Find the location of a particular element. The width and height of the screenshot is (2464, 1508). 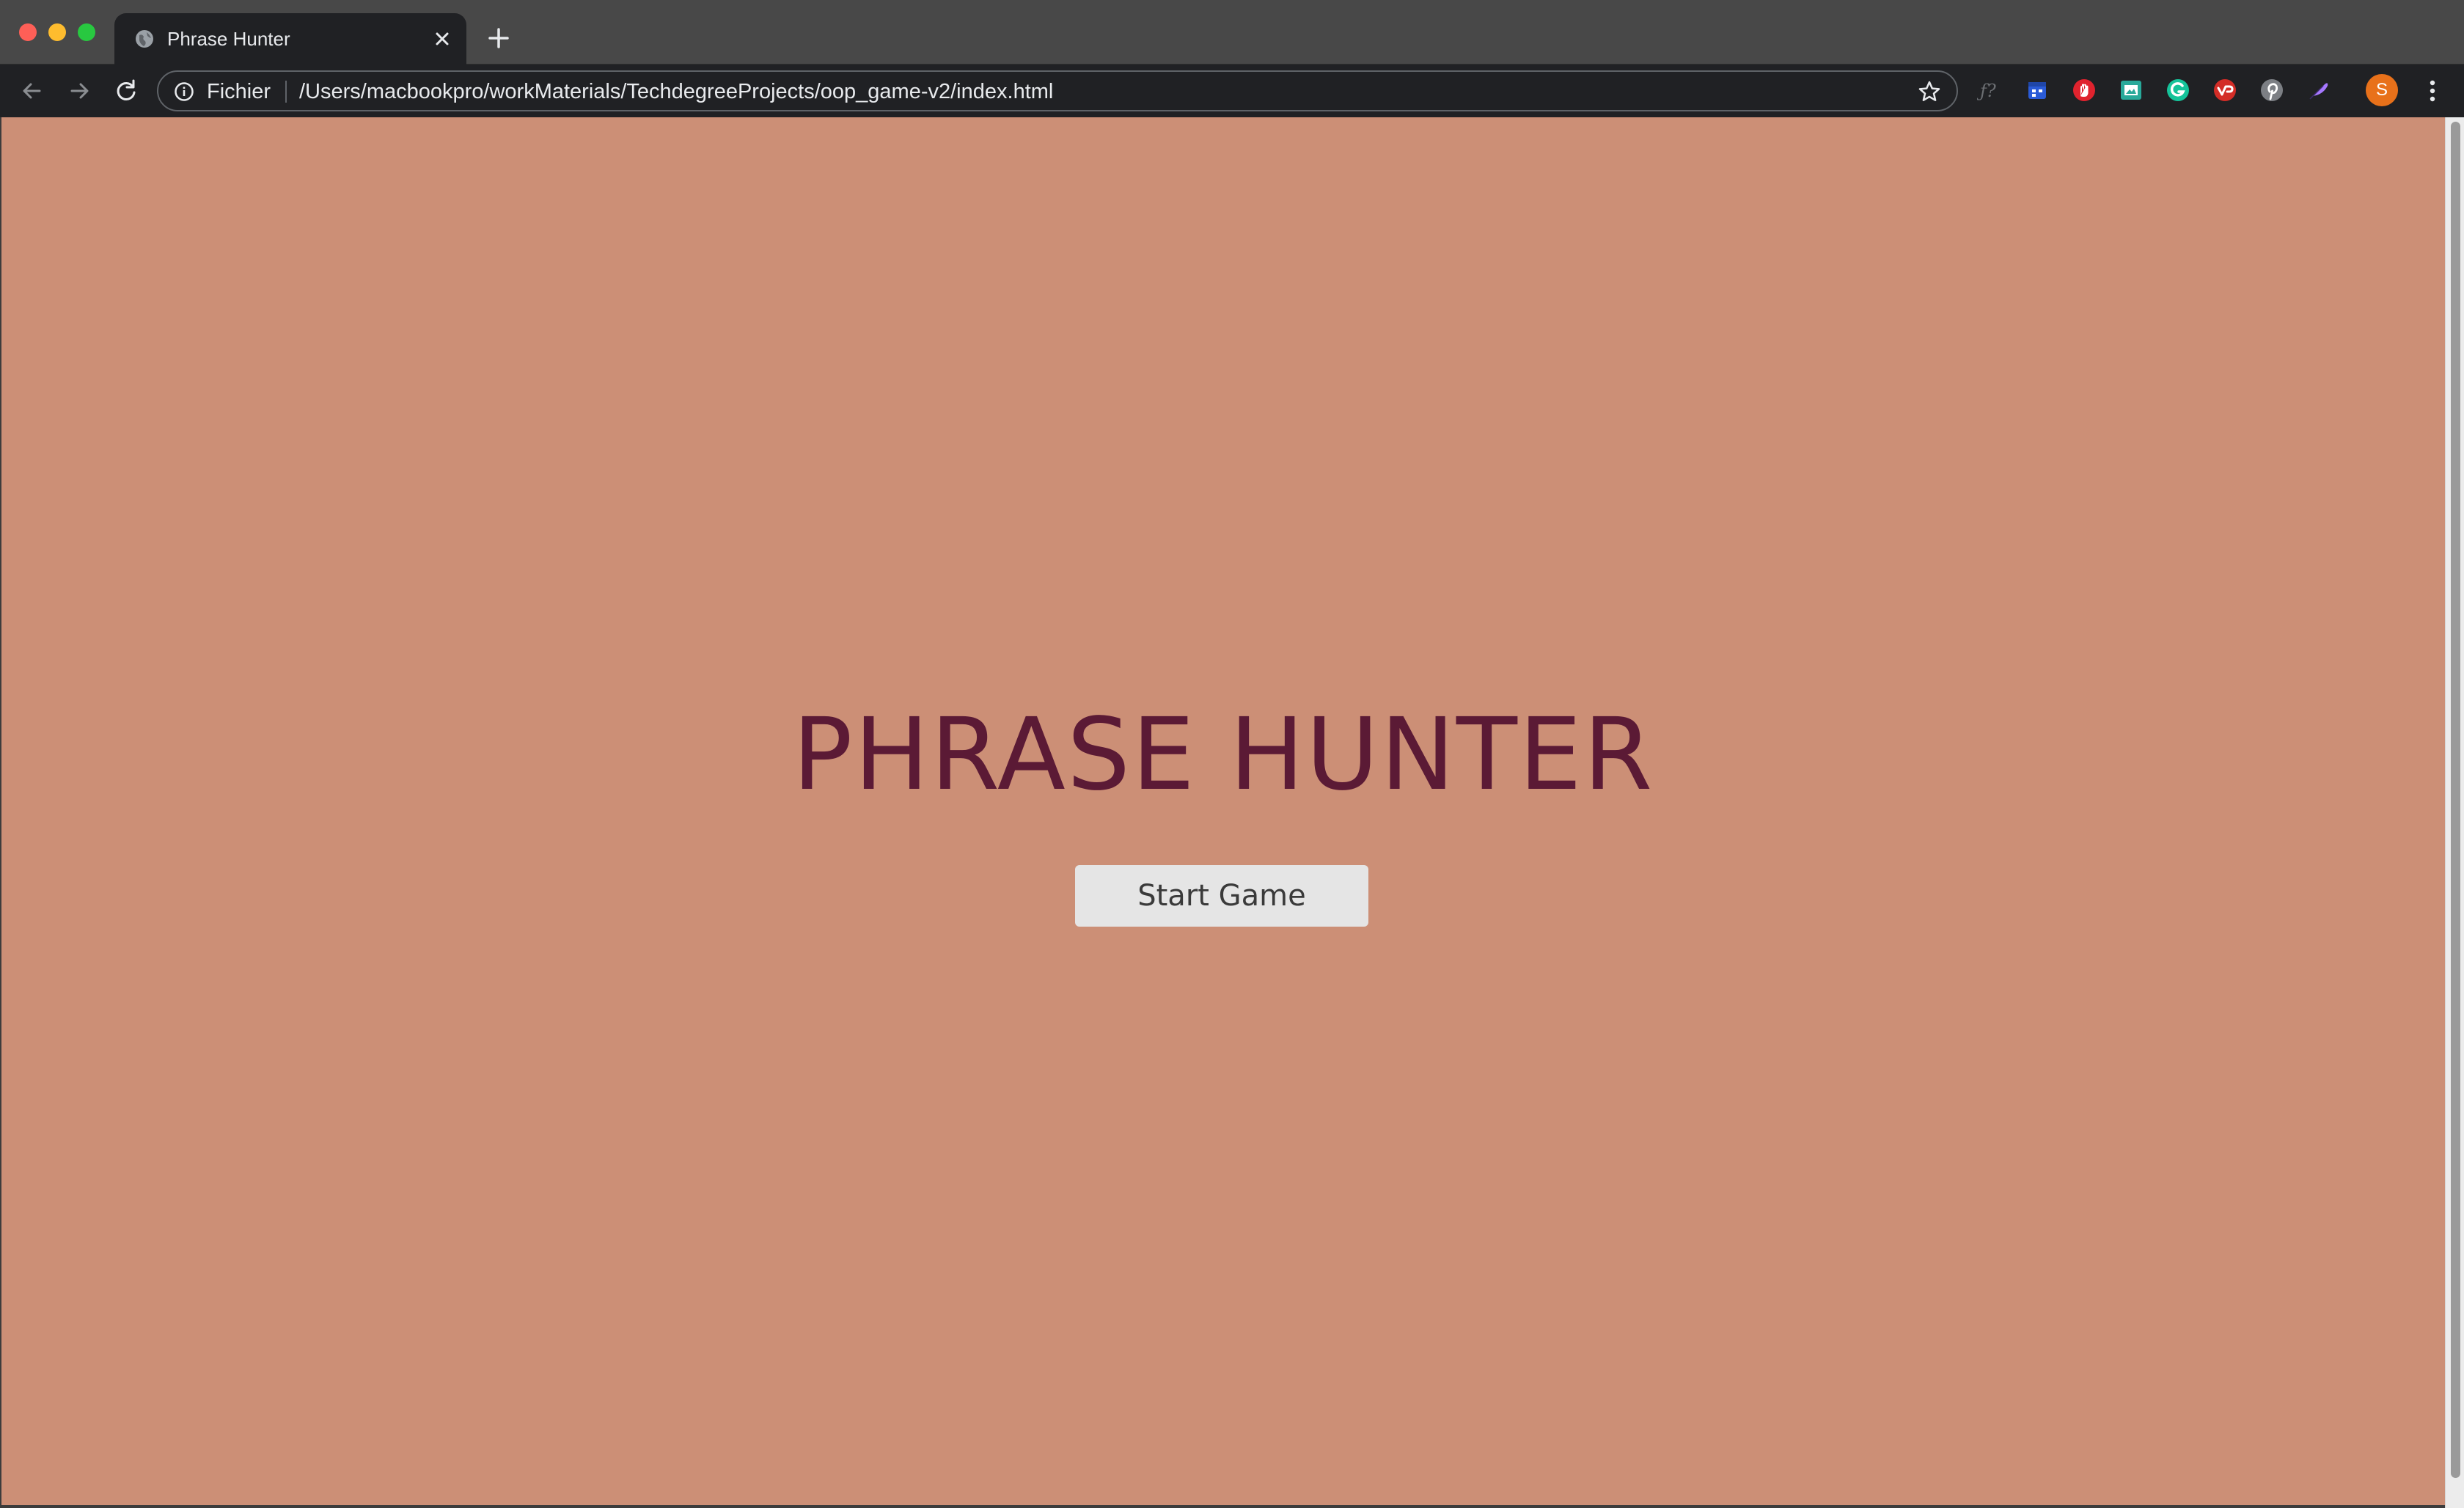

maximize-window-button is located at coordinates (86, 32).